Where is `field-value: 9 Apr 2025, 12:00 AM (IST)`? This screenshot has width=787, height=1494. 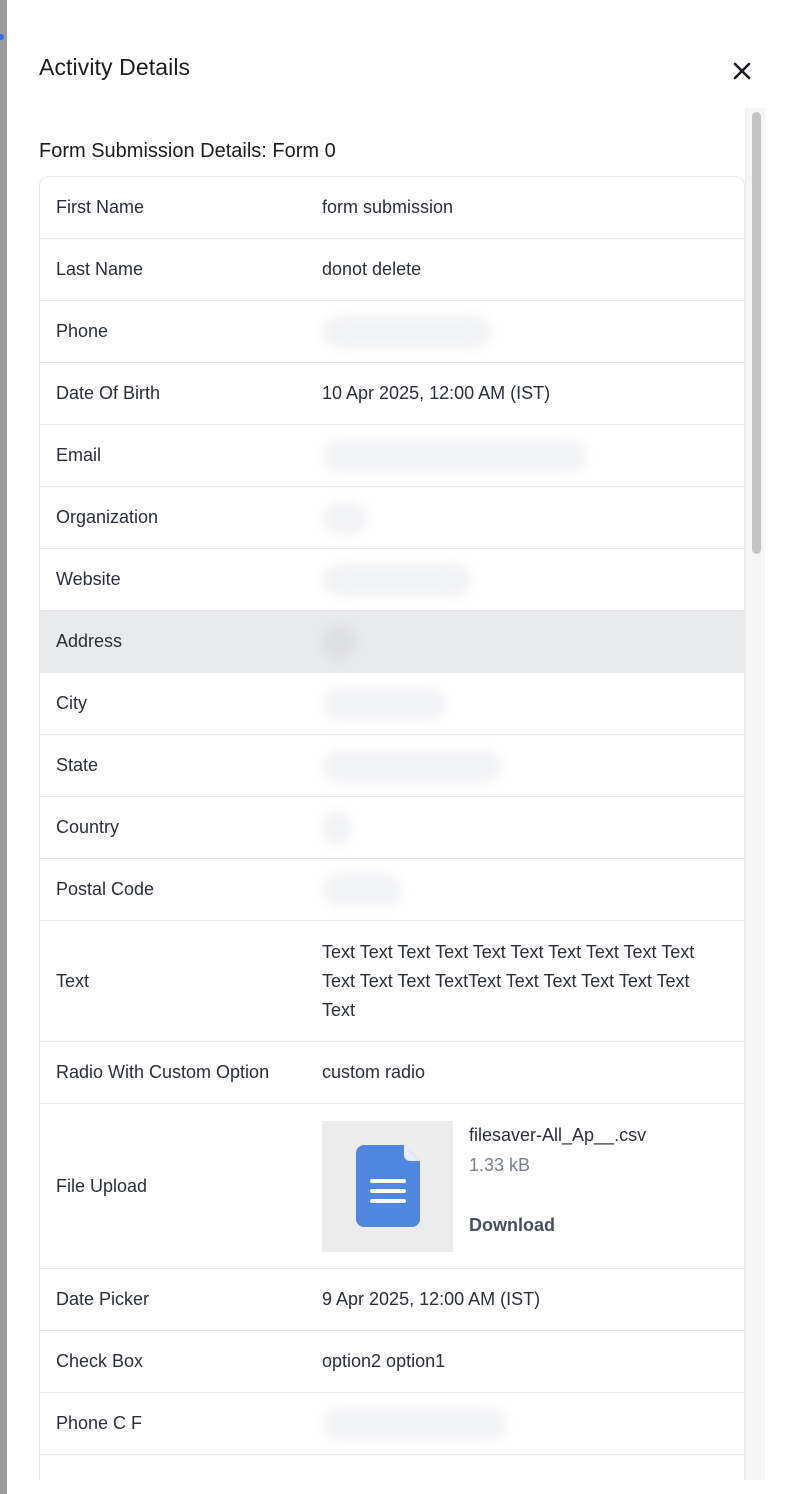
field-value: 9 Apr 2025, 12:00 AM (IST) is located at coordinates (431, 1299).